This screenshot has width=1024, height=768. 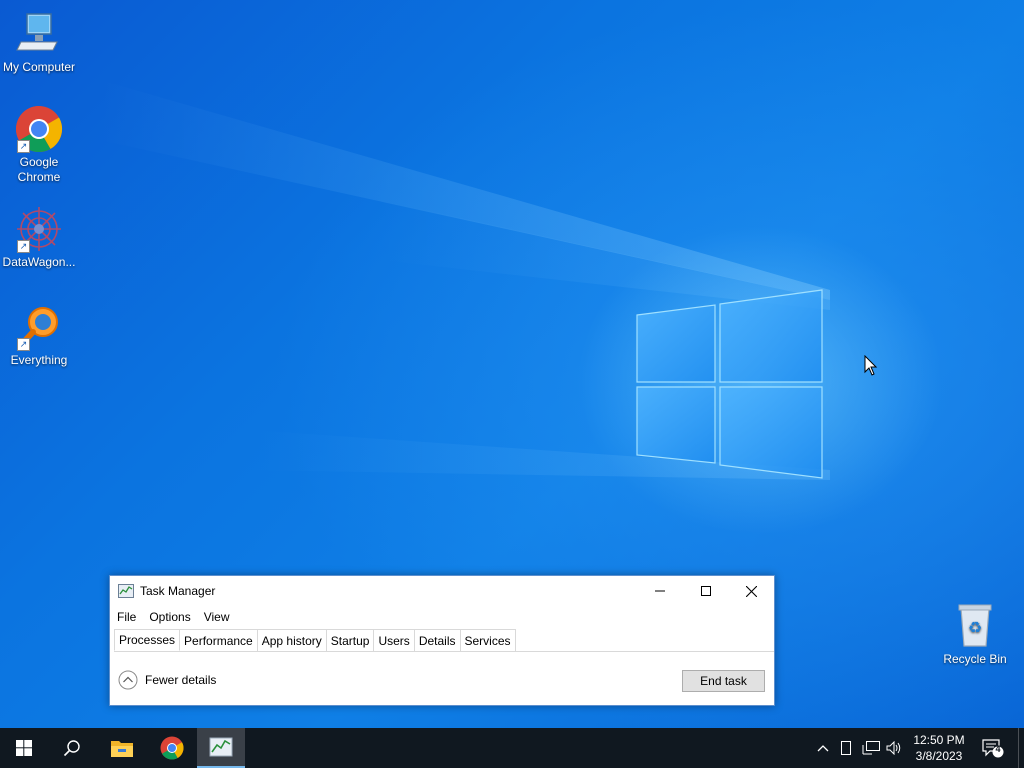 I want to click on action-center-button: 4, so click(x=993, y=748).